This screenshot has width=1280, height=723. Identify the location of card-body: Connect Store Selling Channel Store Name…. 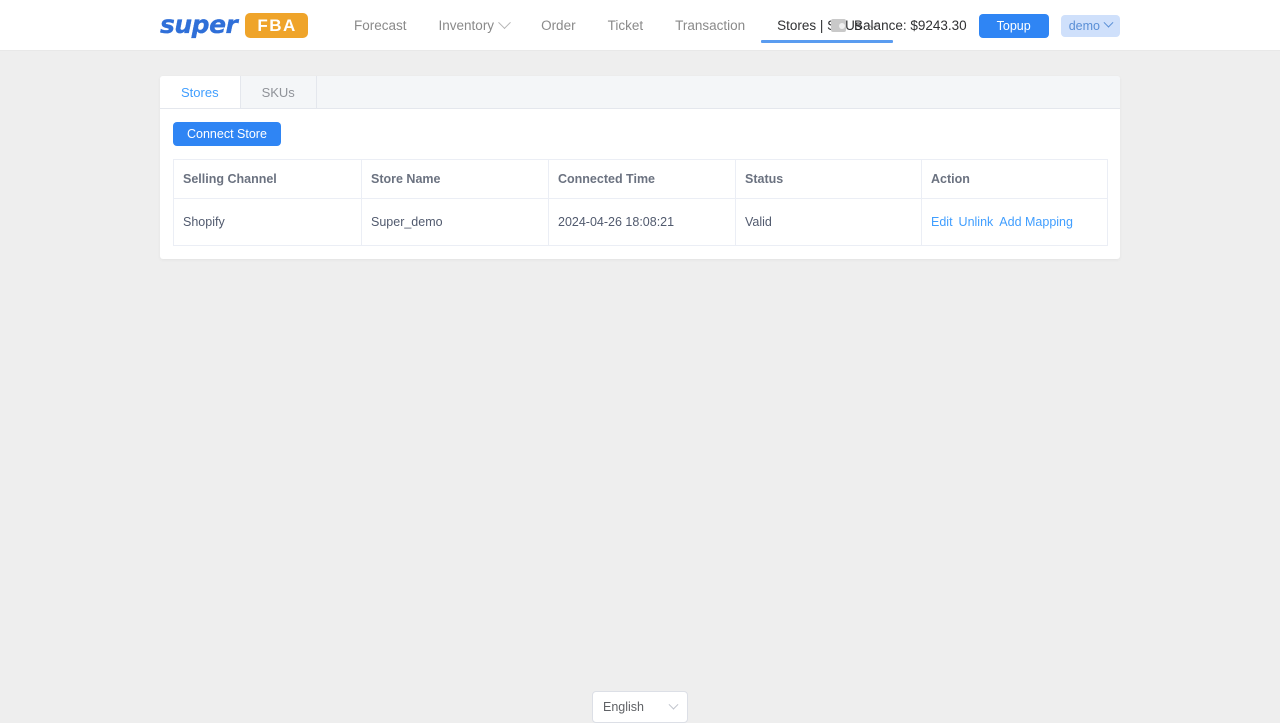
(640, 177).